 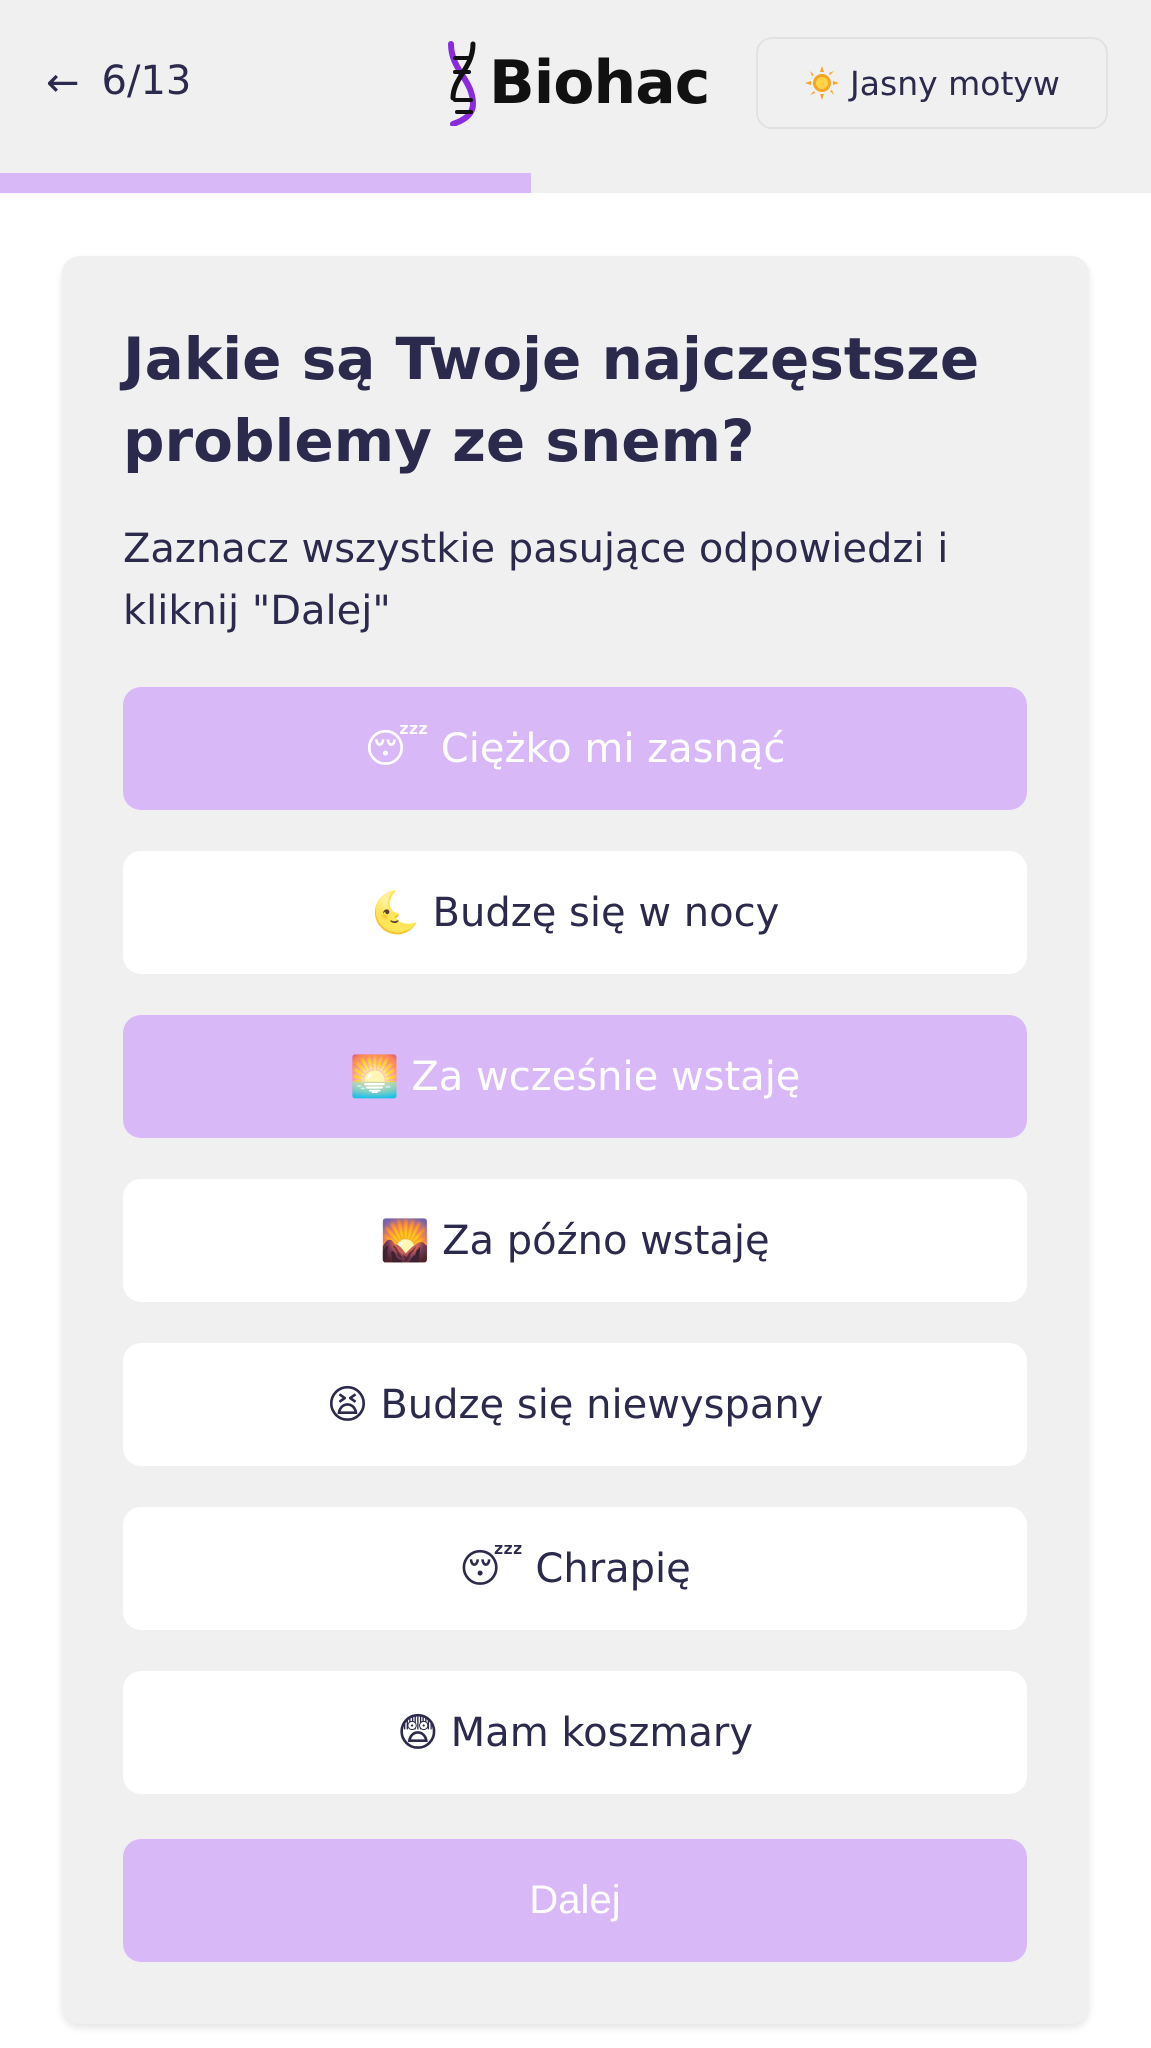 What do you see at coordinates (955, 83) in the screenshot?
I see `theme-button-label: Jasny motyw` at bounding box center [955, 83].